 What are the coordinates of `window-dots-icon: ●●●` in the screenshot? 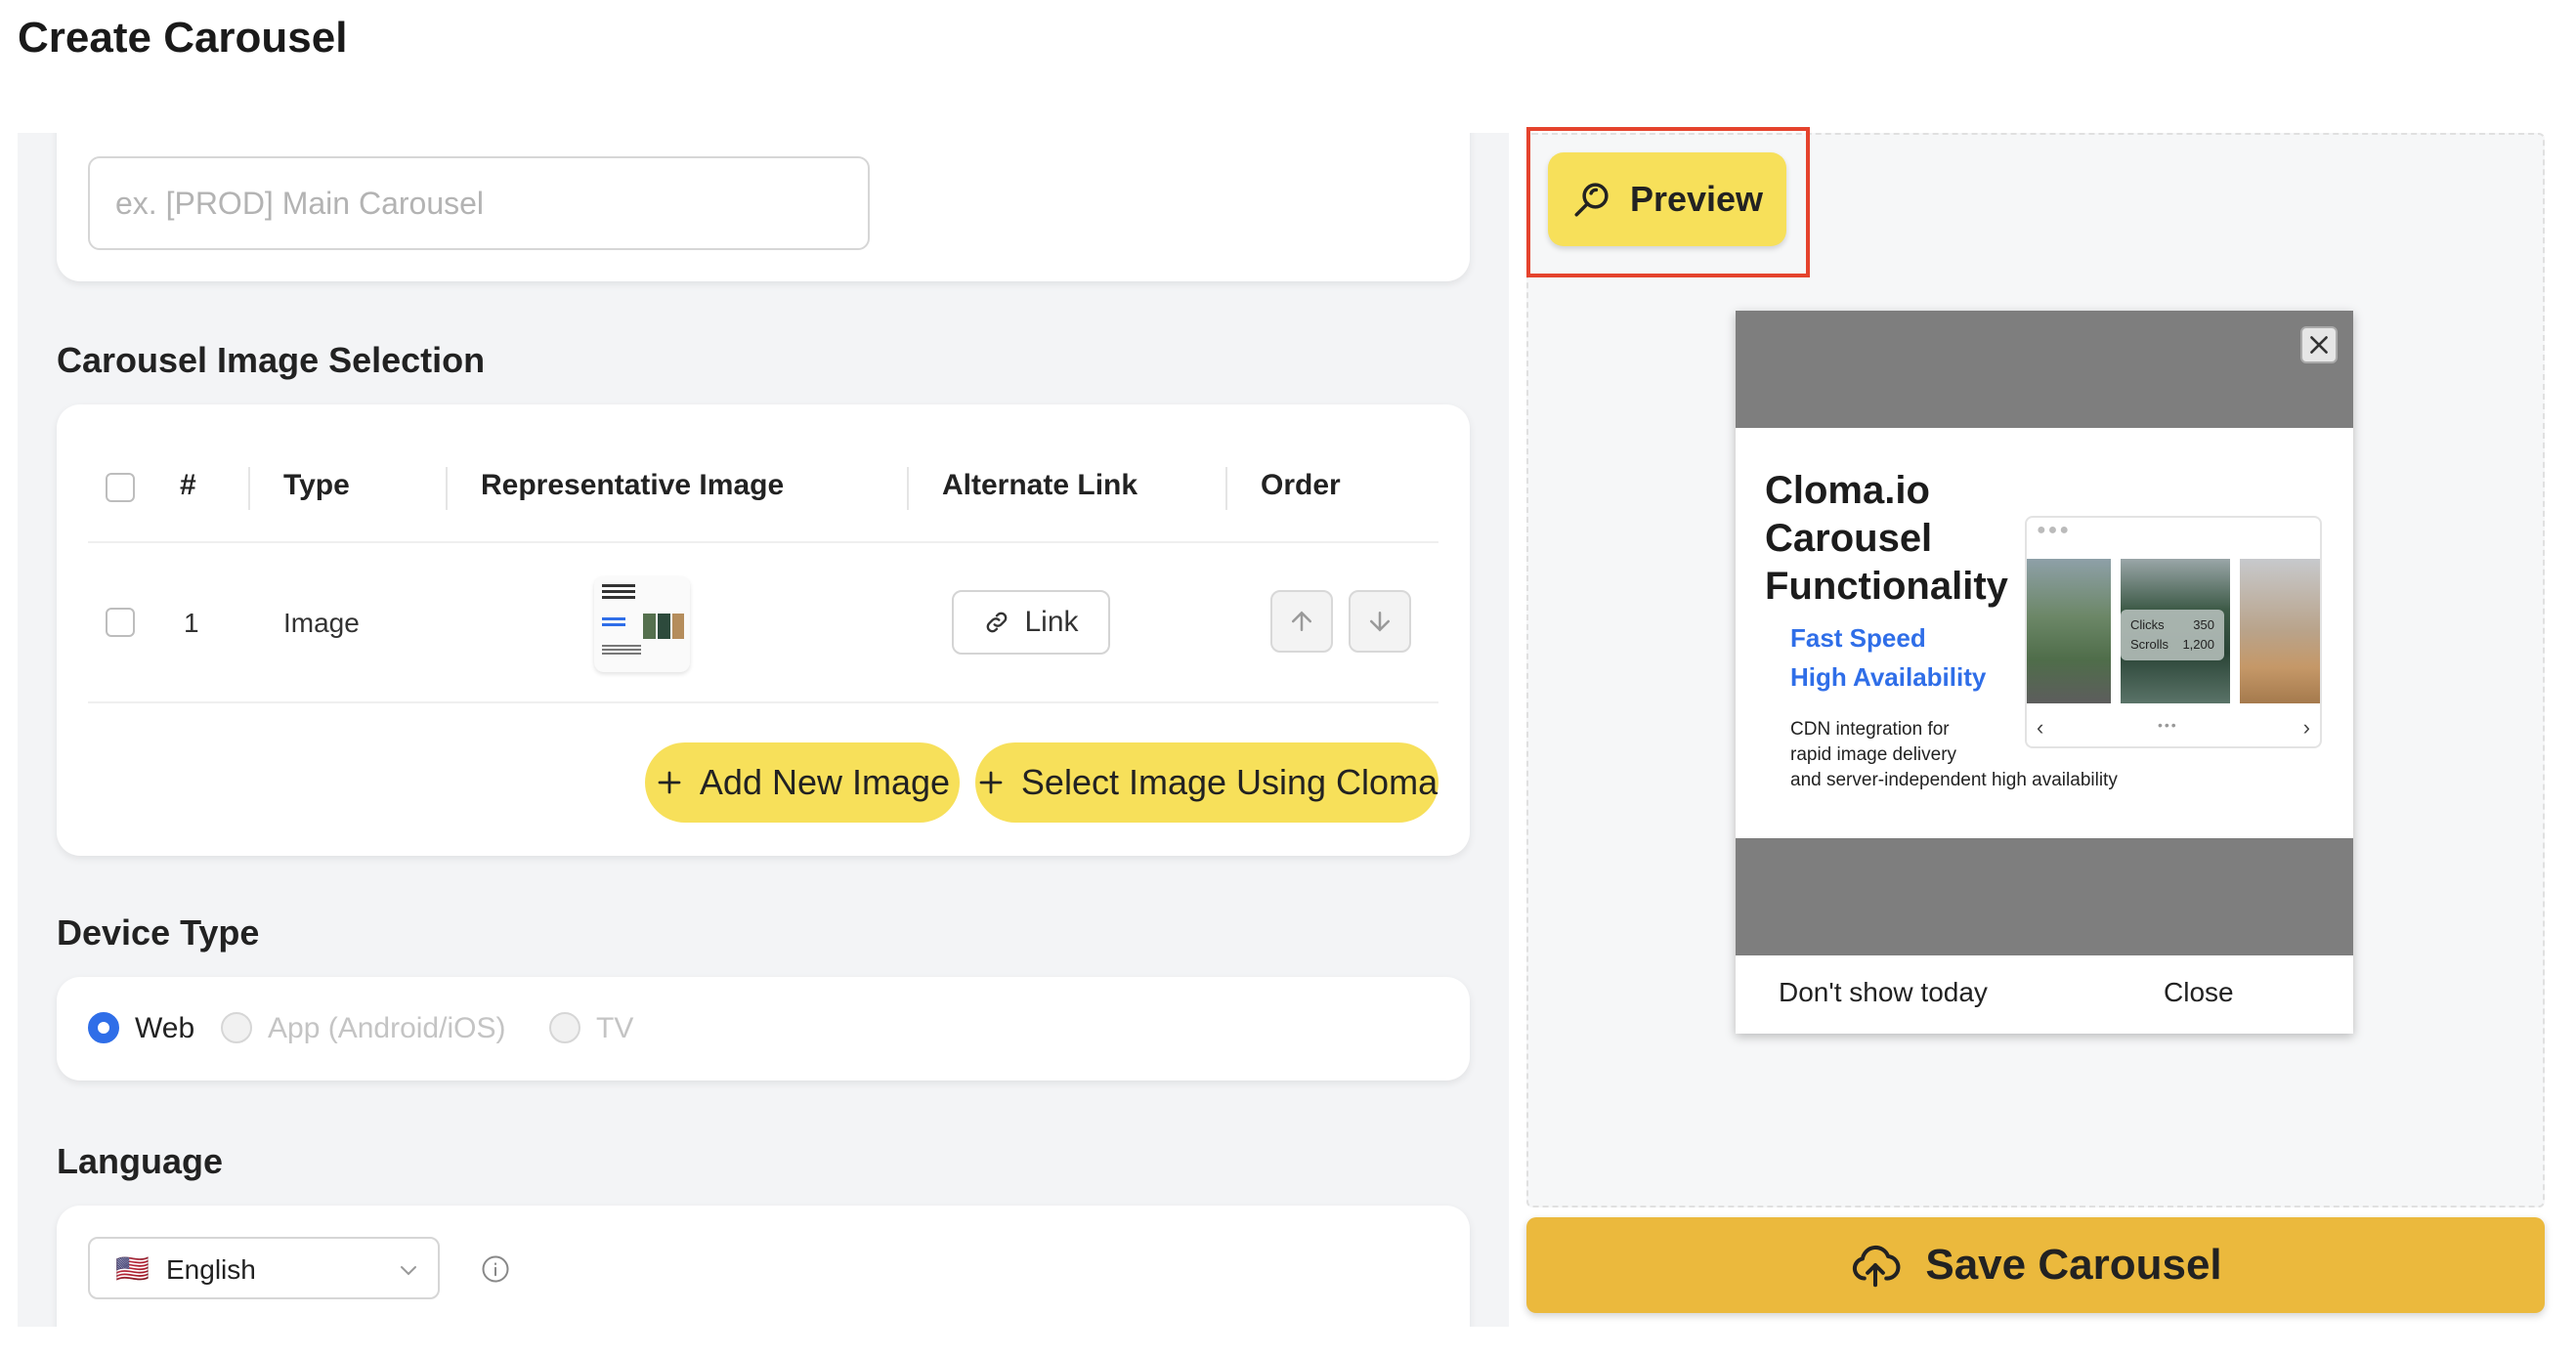 It's located at (2054, 530).